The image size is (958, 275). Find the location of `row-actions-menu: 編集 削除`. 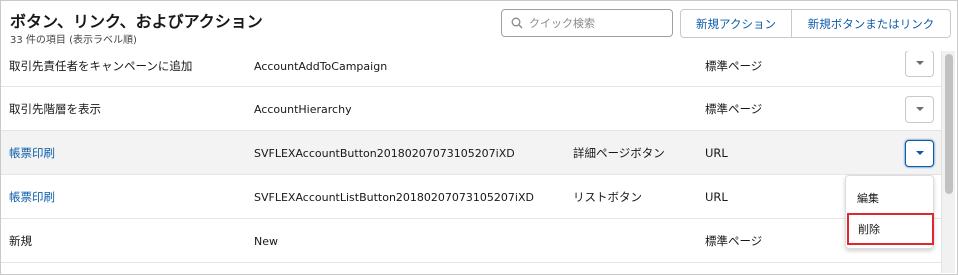

row-actions-menu: 編集 削除 is located at coordinates (889, 212).